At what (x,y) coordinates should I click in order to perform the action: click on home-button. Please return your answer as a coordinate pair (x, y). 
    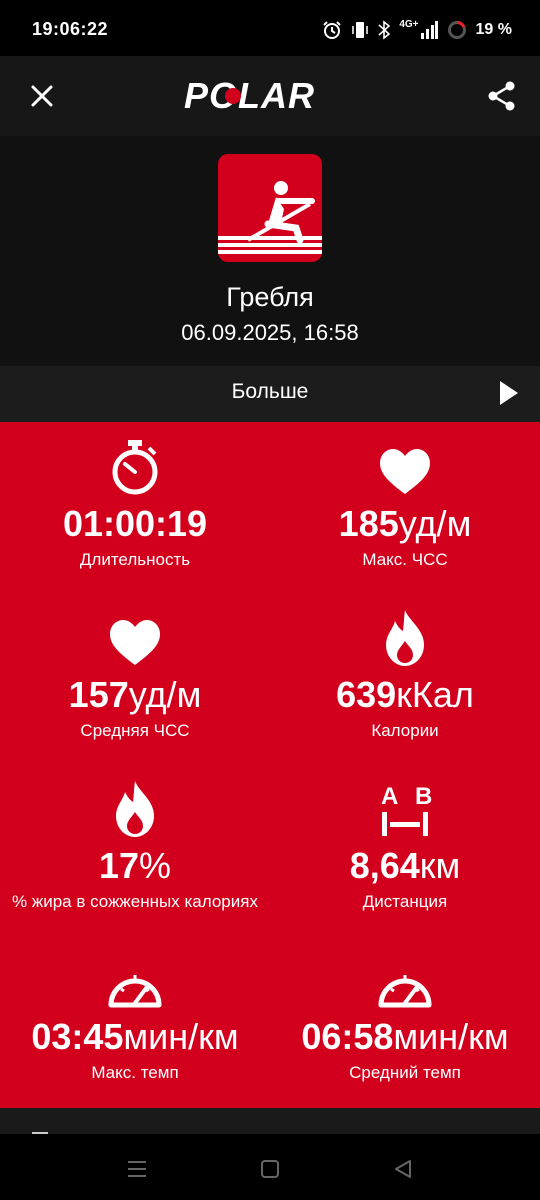
    Looking at the image, I should click on (270, 1169).